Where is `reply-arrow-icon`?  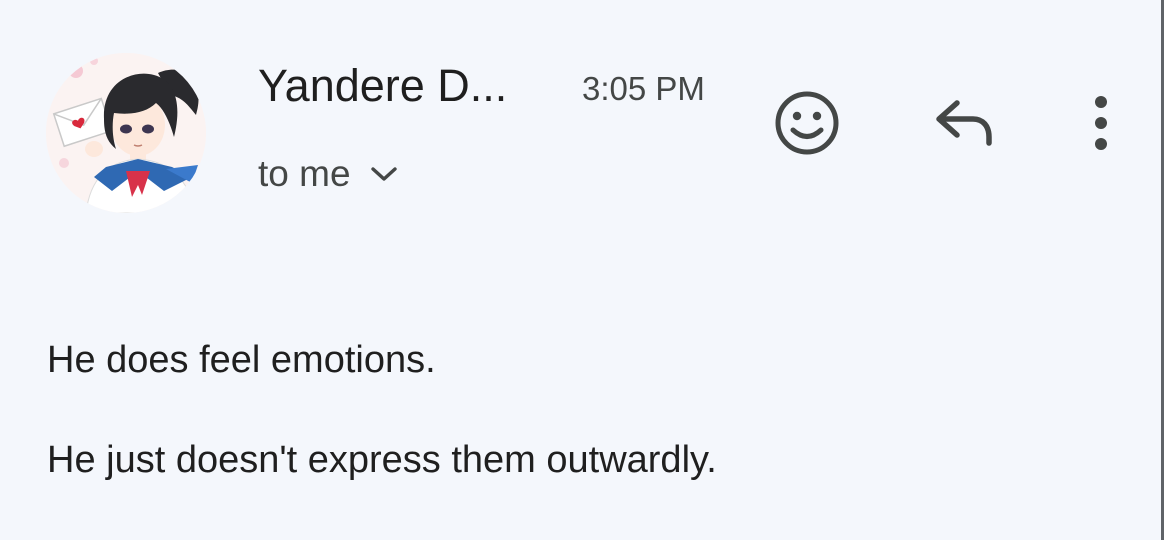 reply-arrow-icon is located at coordinates (964, 123).